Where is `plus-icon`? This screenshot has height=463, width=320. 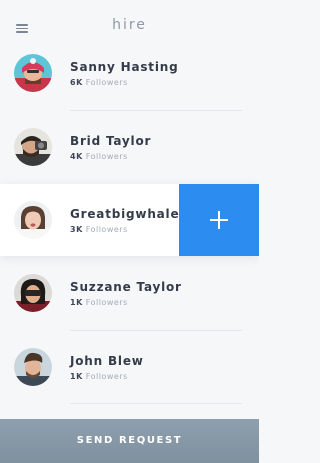
plus-icon is located at coordinates (219, 220).